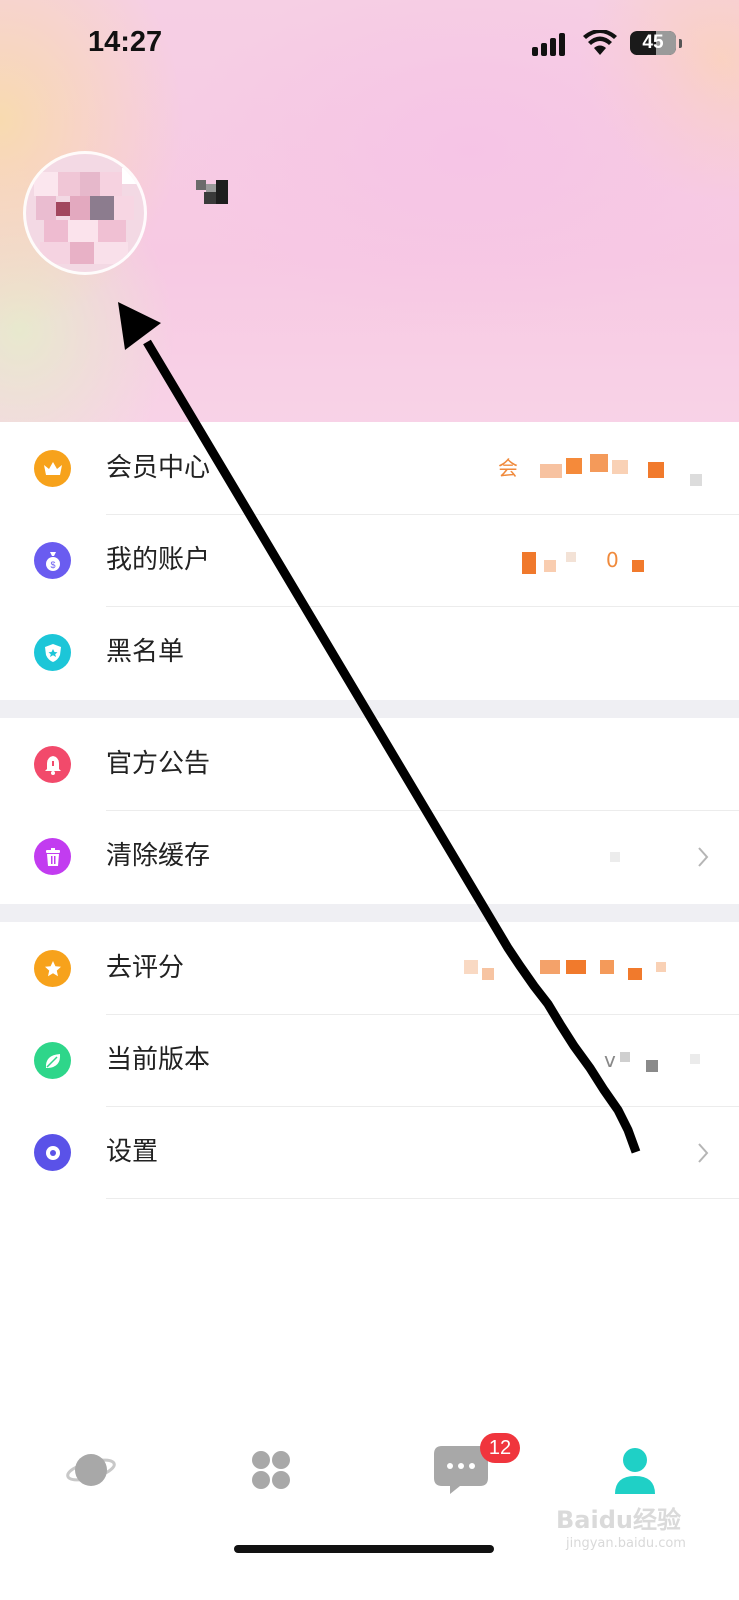 The height and width of the screenshot is (1600, 739). I want to click on menu-item-label: 清除缓存, so click(158, 856).